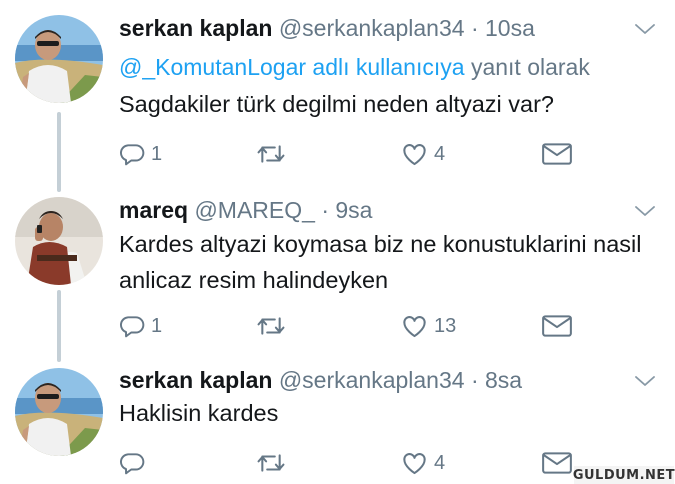  I want to click on tweet-header: serkan kaplan @serkankaplan34 · 8sa, so click(320, 380).